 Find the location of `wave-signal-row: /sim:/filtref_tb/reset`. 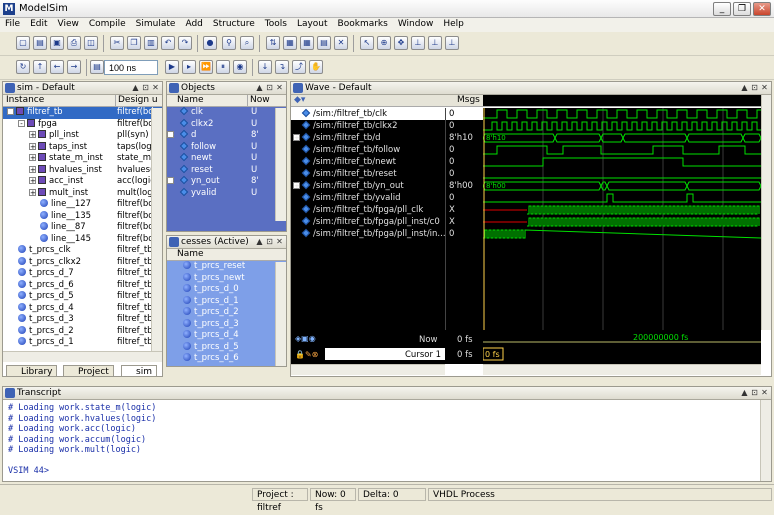

wave-signal-row: /sim:/filtref_tb/reset is located at coordinates (368, 174).